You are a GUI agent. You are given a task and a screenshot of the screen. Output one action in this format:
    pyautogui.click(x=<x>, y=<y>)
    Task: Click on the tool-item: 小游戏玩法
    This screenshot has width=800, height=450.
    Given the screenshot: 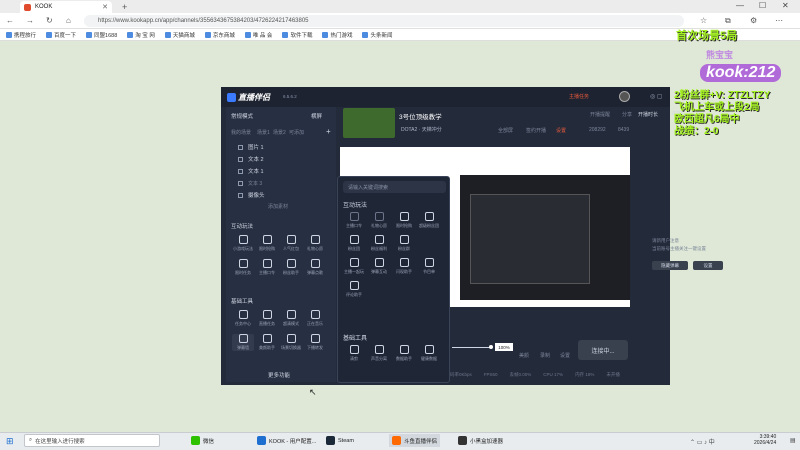 What is the action you would take?
    pyautogui.click(x=243, y=243)
    